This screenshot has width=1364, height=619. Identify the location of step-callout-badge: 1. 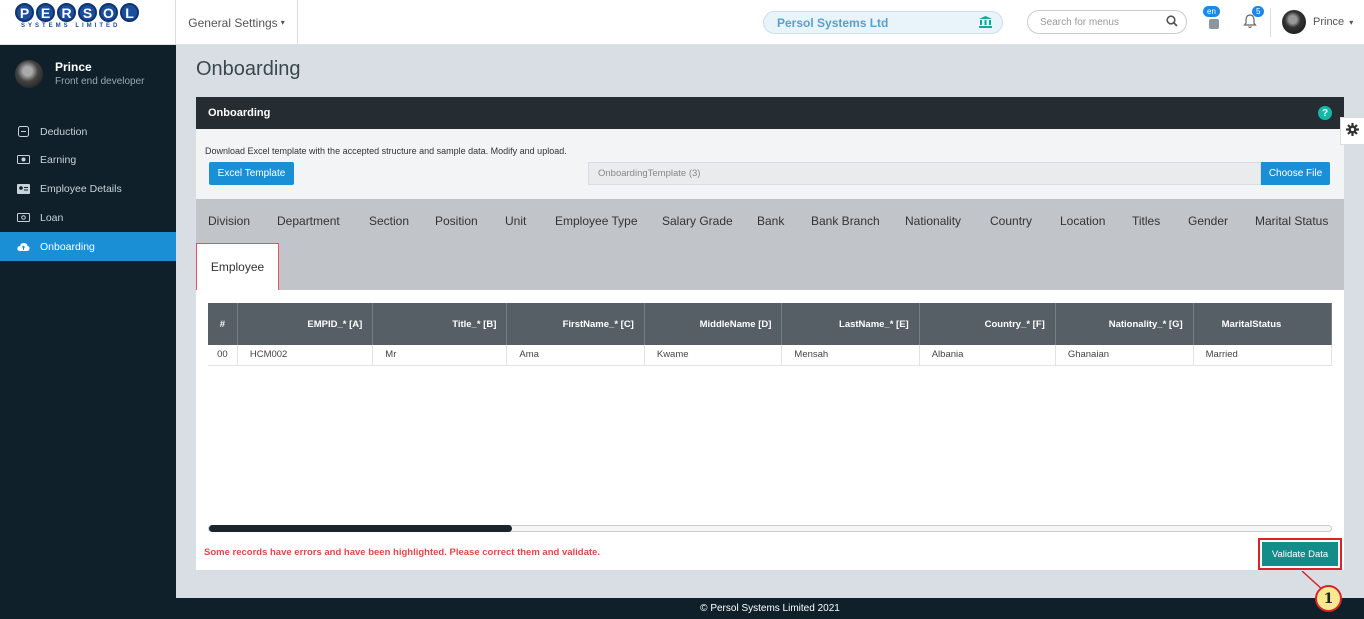
(1328, 598).